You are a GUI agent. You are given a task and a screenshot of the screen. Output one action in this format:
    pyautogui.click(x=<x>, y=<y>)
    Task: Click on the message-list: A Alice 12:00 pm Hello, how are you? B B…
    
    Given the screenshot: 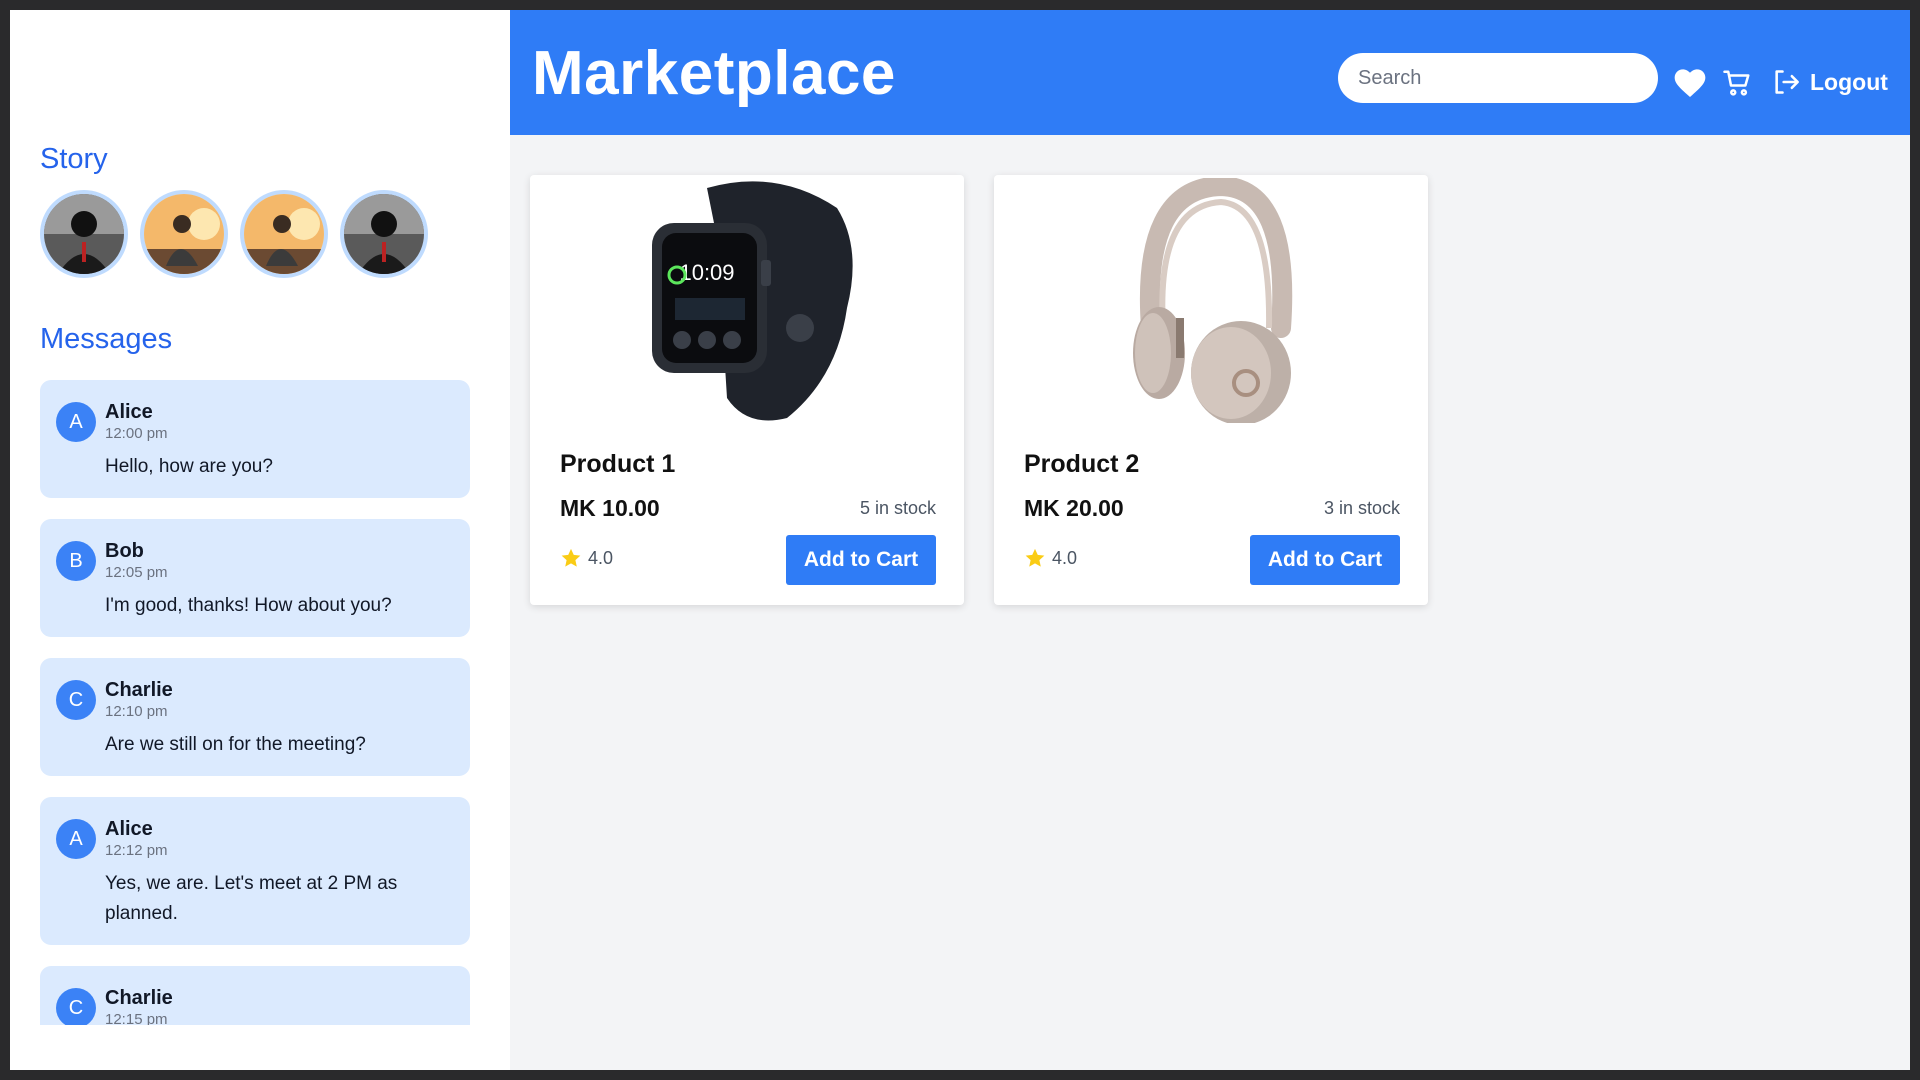 What is the action you would take?
    pyautogui.click(x=255, y=702)
    